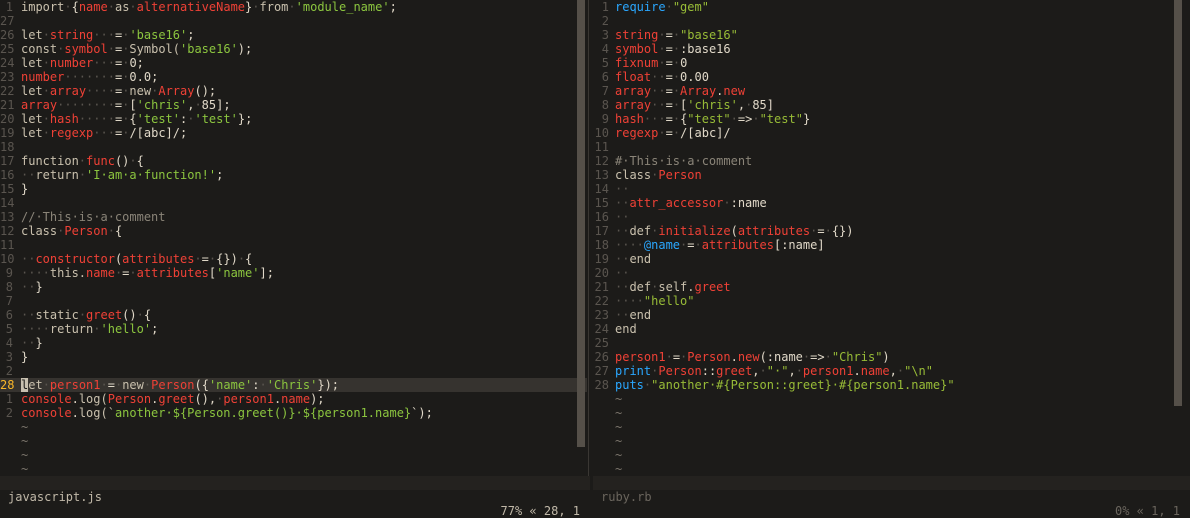 The height and width of the screenshot is (518, 1190). I want to click on code-token: new, so click(748, 357).